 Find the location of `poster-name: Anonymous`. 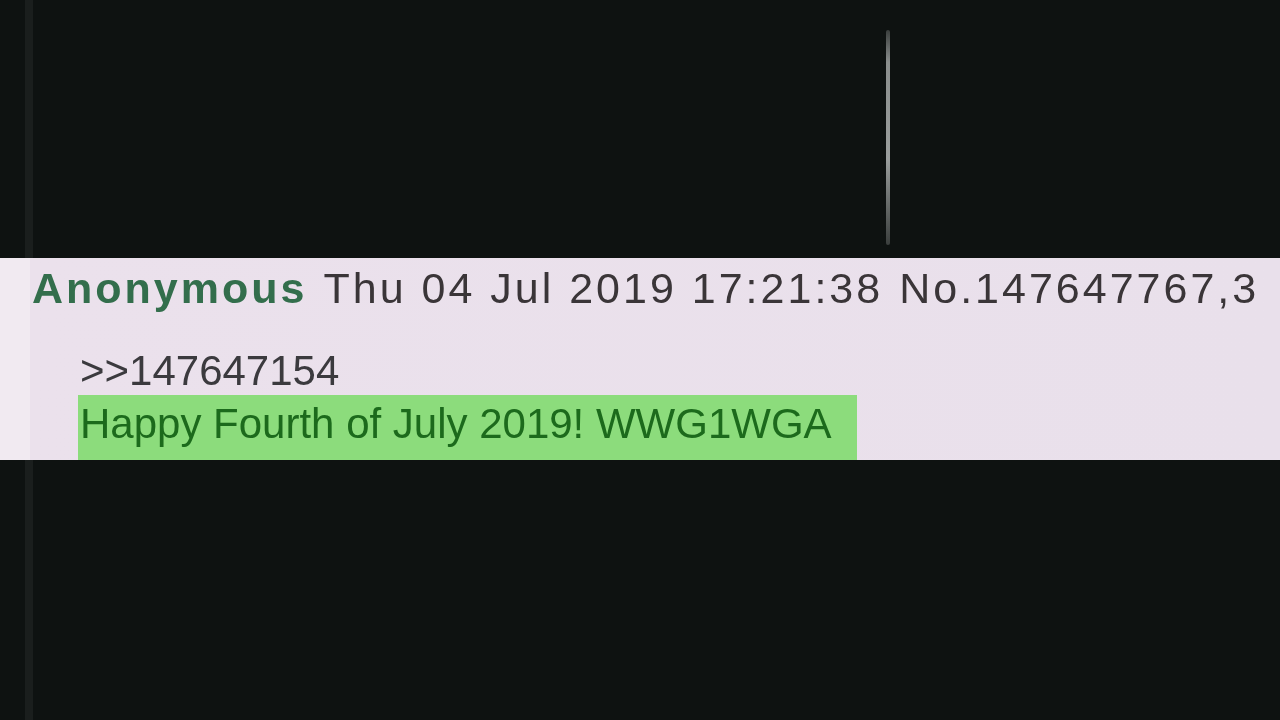

poster-name: Anonymous is located at coordinates (170, 288).